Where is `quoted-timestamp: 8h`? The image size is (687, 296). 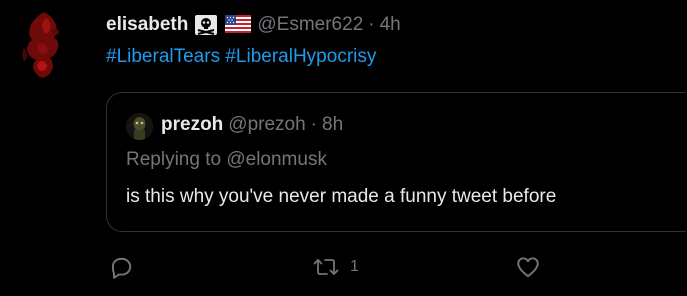
quoted-timestamp: 8h is located at coordinates (332, 125).